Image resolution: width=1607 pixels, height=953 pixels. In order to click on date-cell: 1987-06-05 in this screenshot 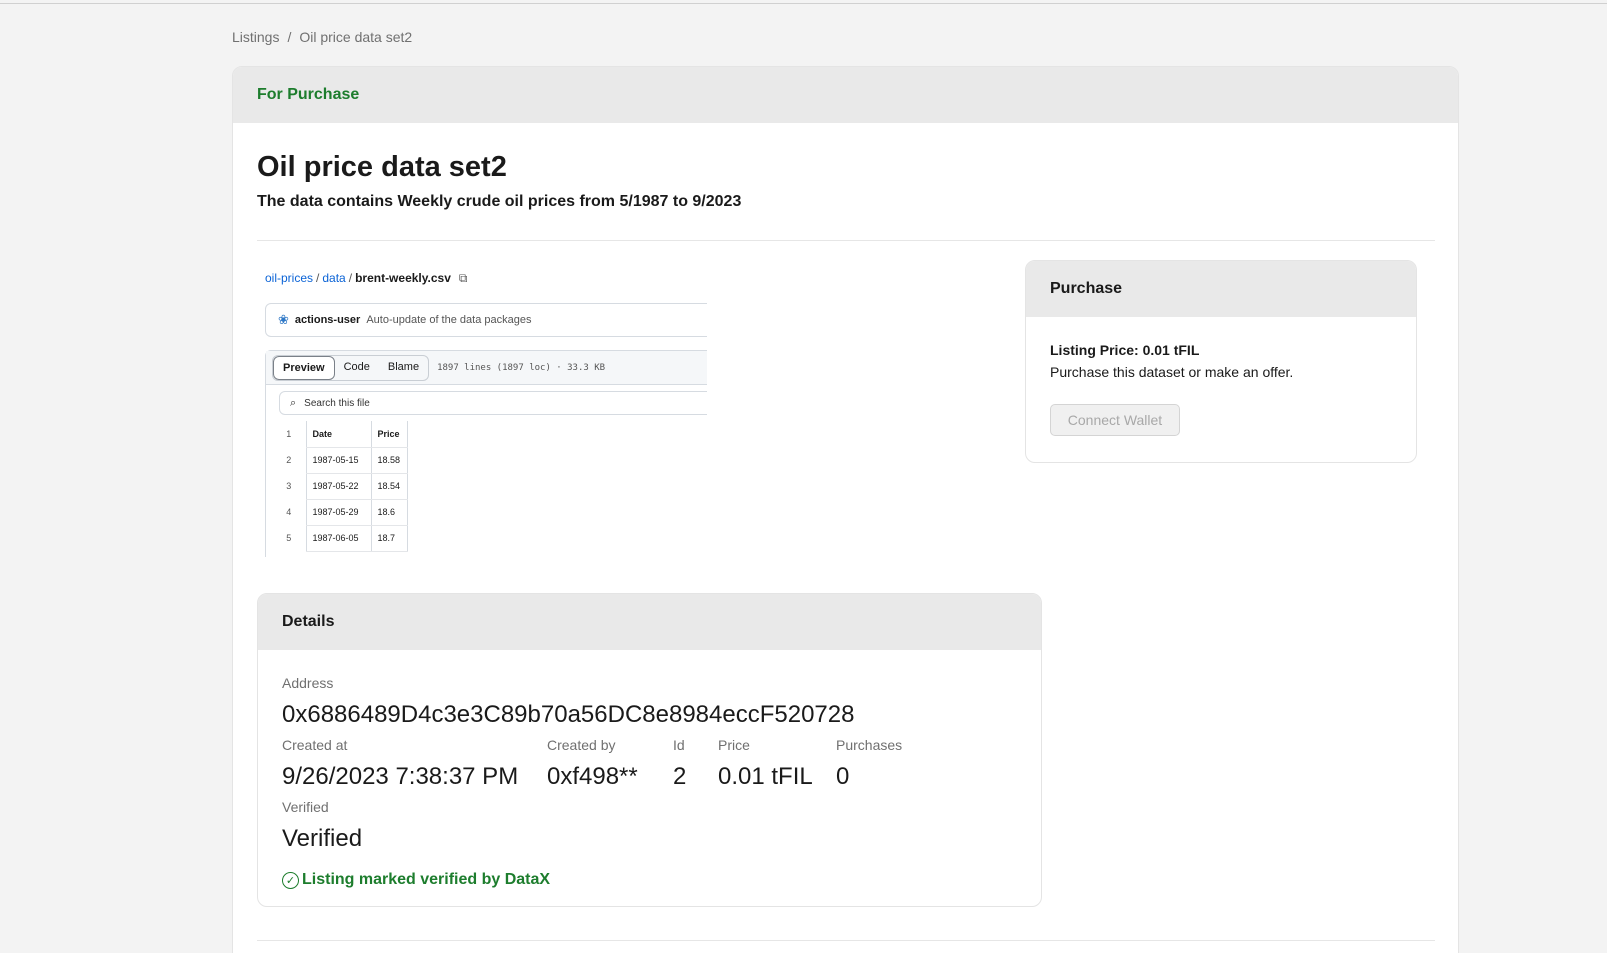, I will do `click(338, 538)`.